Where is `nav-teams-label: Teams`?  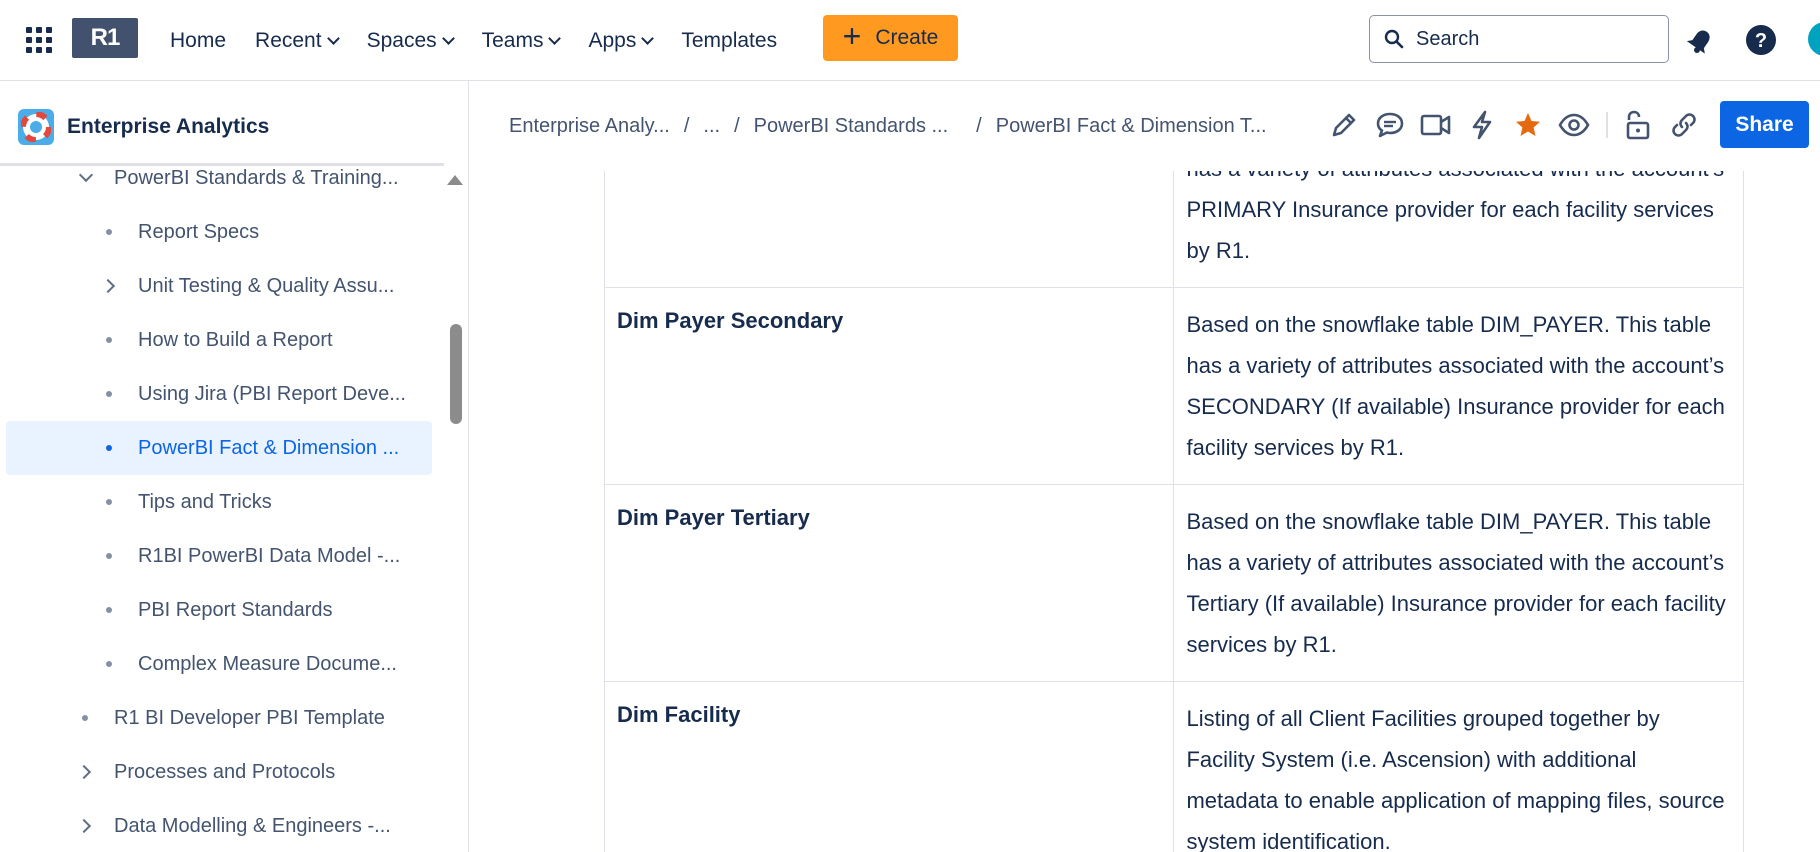
nav-teams-label: Teams is located at coordinates (512, 40).